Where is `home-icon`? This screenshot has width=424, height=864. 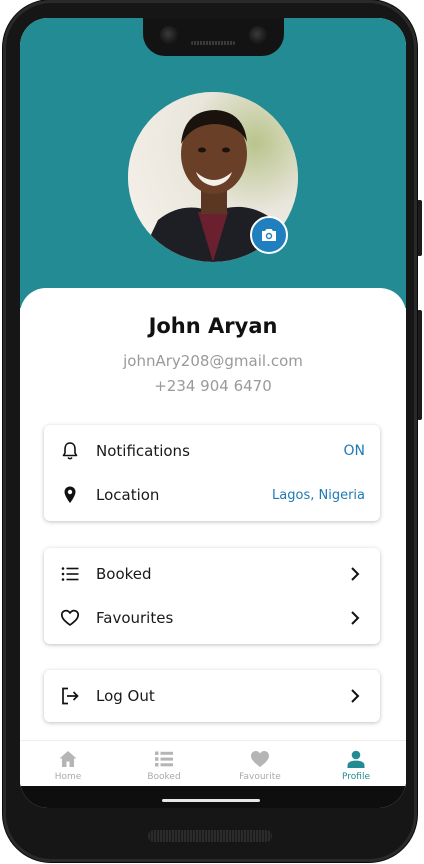
home-icon is located at coordinates (68, 759).